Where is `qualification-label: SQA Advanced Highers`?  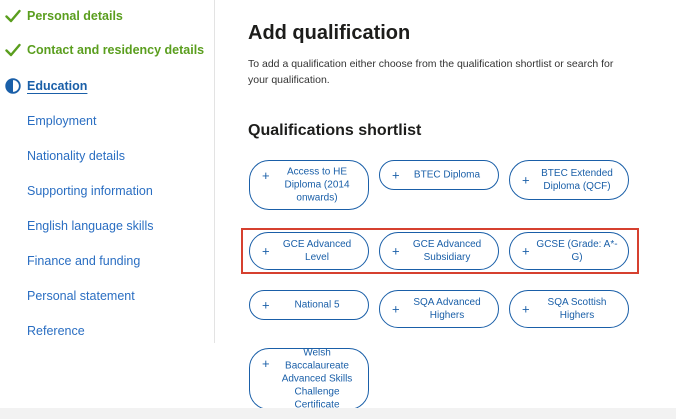
qualification-label: SQA Advanced Highers is located at coordinates (447, 309).